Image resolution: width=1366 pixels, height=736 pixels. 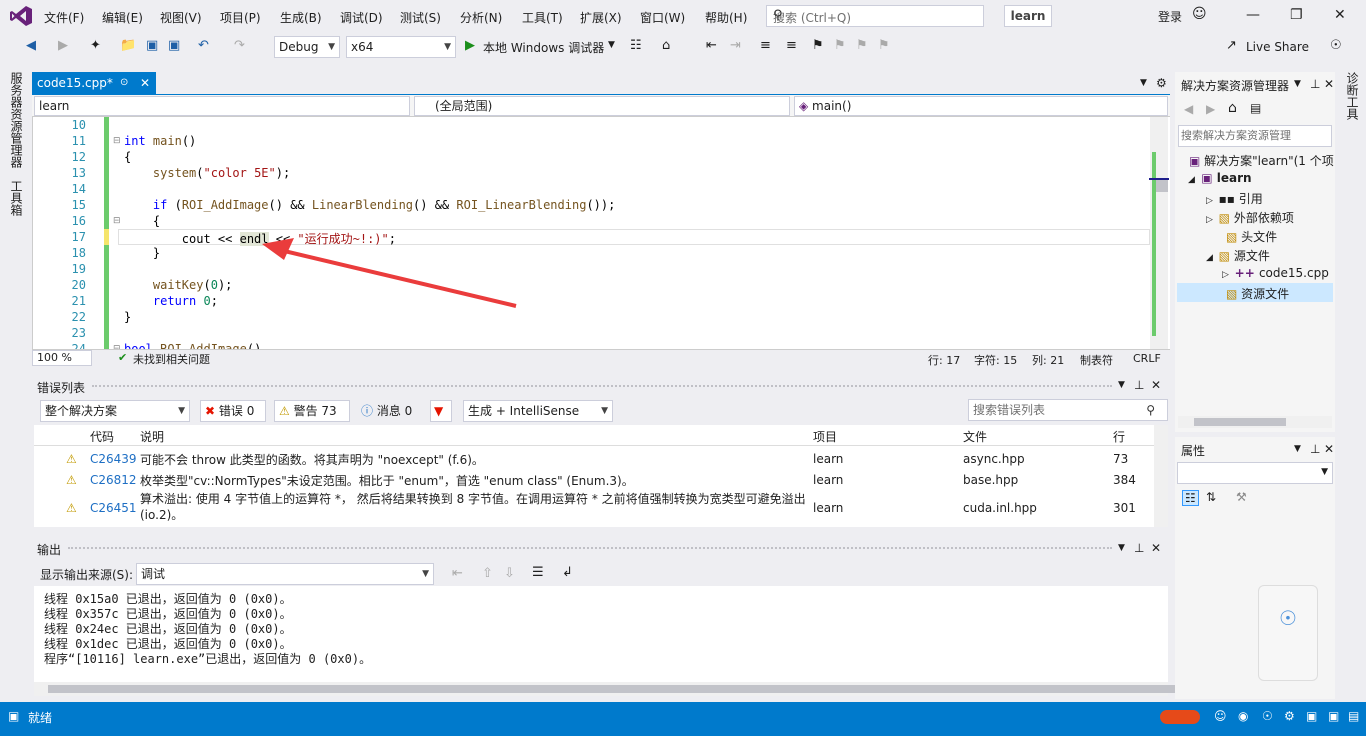 I want to click on no-issues-text: 未找到相关问题, so click(x=171, y=359).